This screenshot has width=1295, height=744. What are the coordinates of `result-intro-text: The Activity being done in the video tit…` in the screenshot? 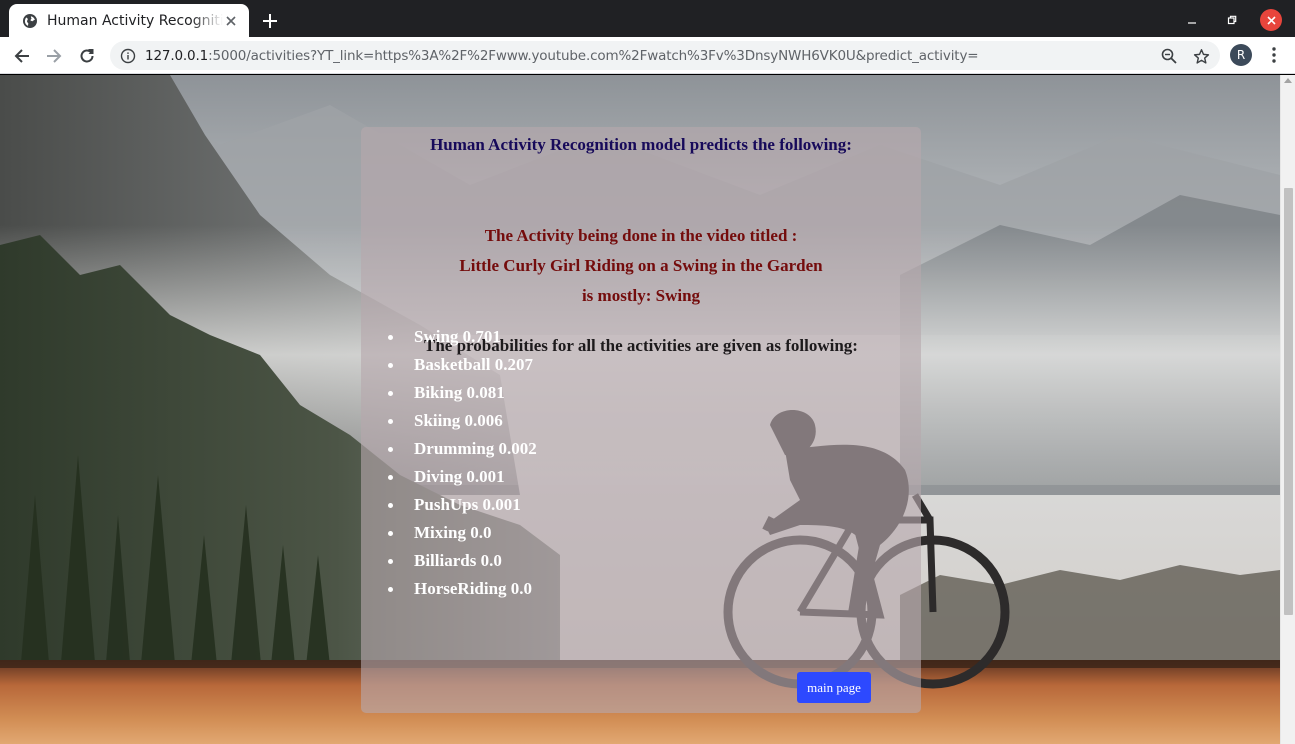 It's located at (641, 235).